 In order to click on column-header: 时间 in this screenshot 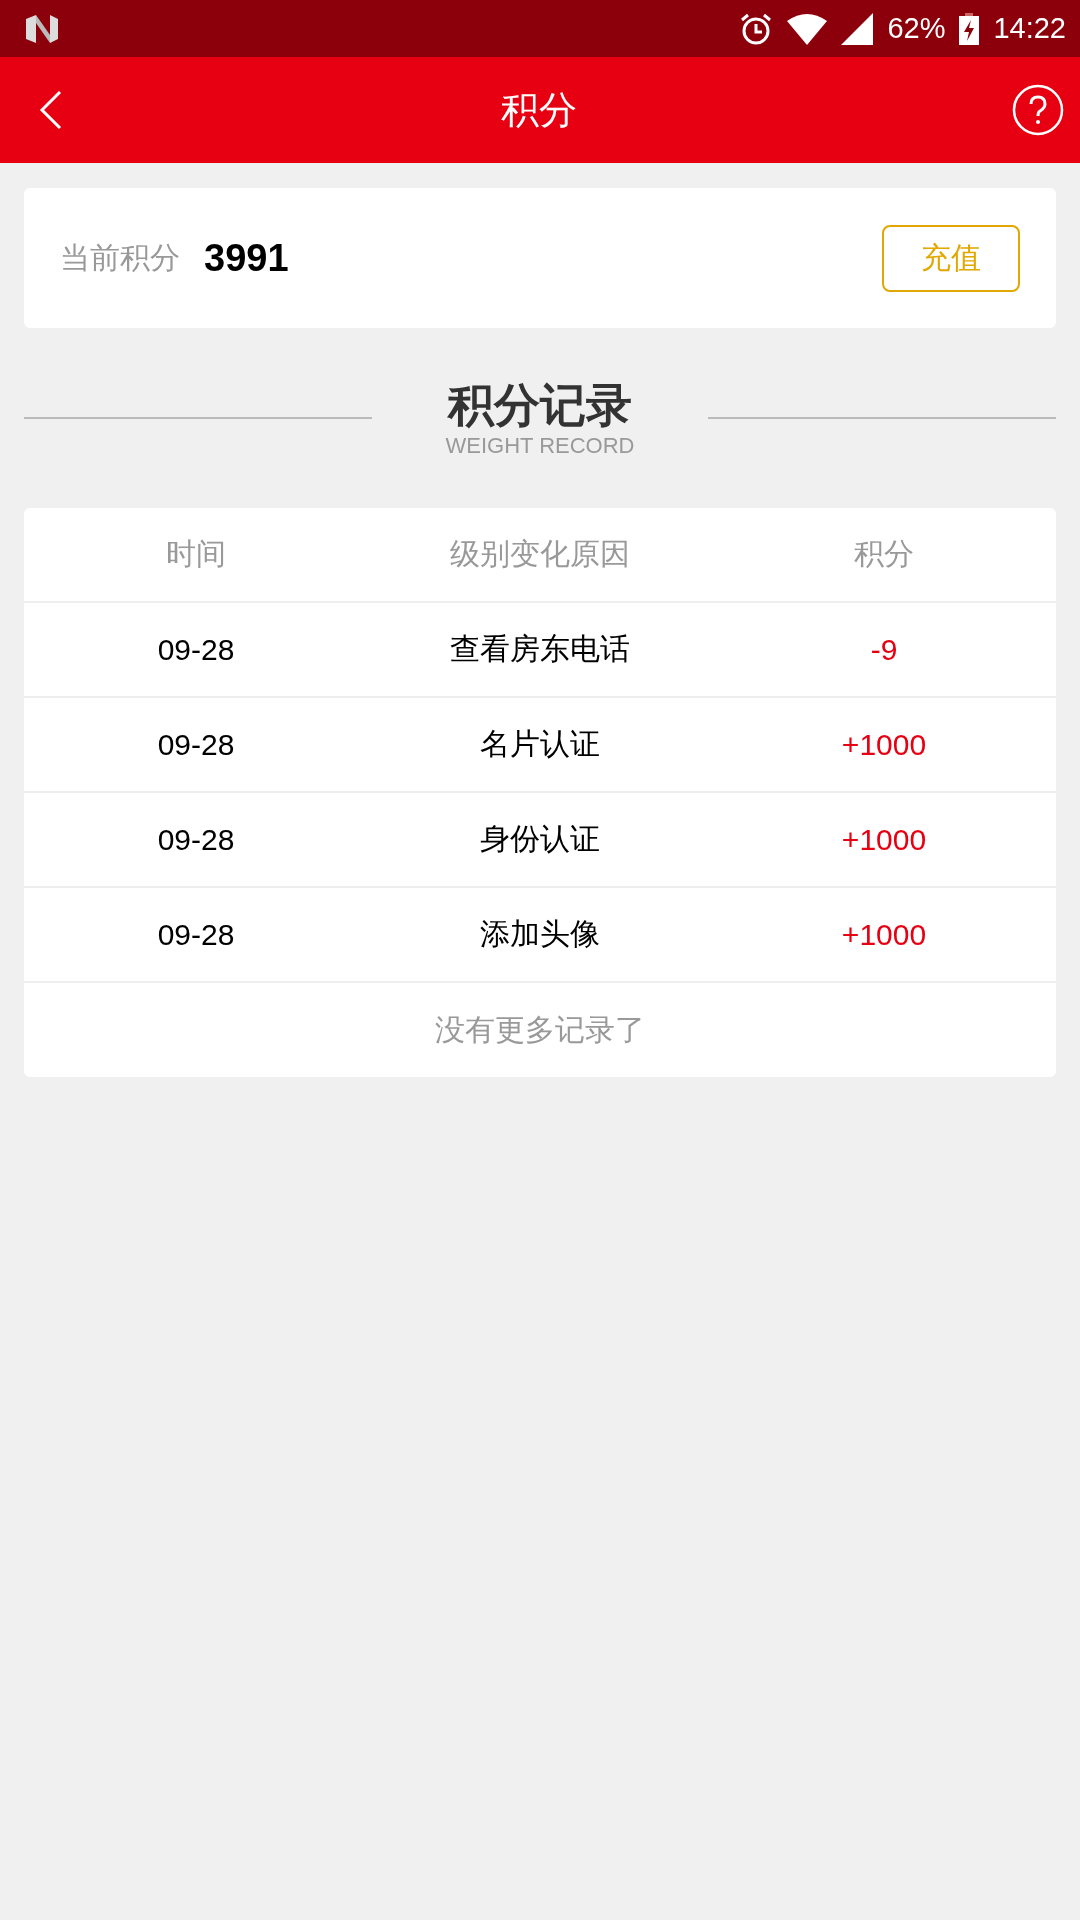, I will do `click(196, 554)`.